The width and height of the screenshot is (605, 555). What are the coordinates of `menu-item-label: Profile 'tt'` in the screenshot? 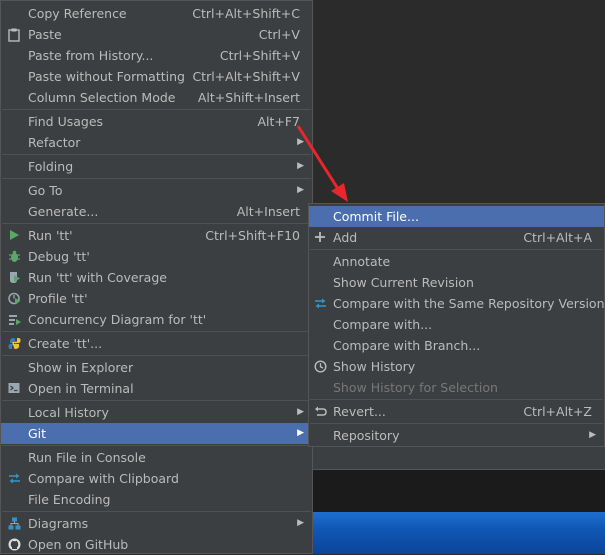 It's located at (58, 298).